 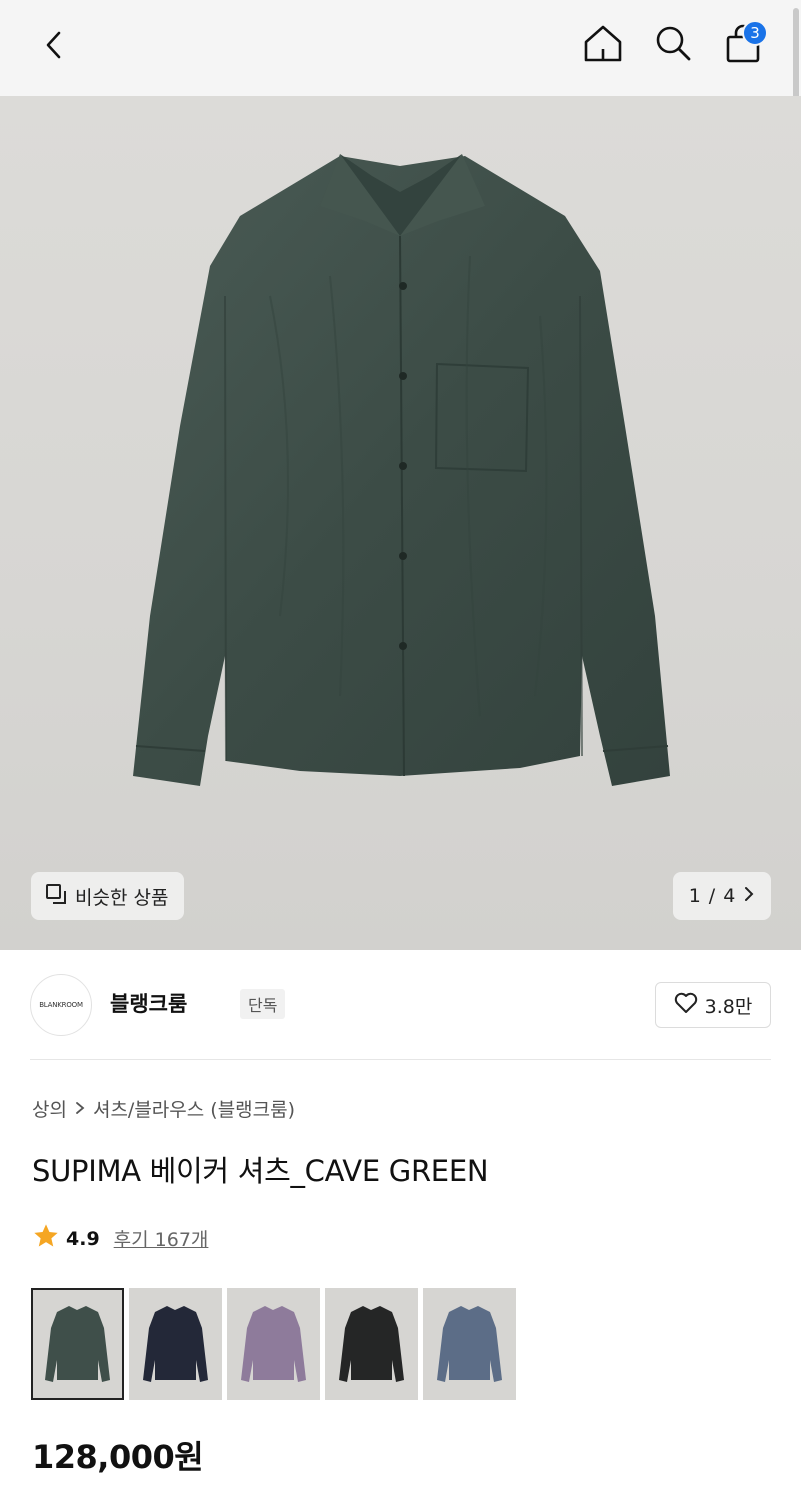 What do you see at coordinates (755, 33) in the screenshot?
I see `cart-count-badge: 3` at bounding box center [755, 33].